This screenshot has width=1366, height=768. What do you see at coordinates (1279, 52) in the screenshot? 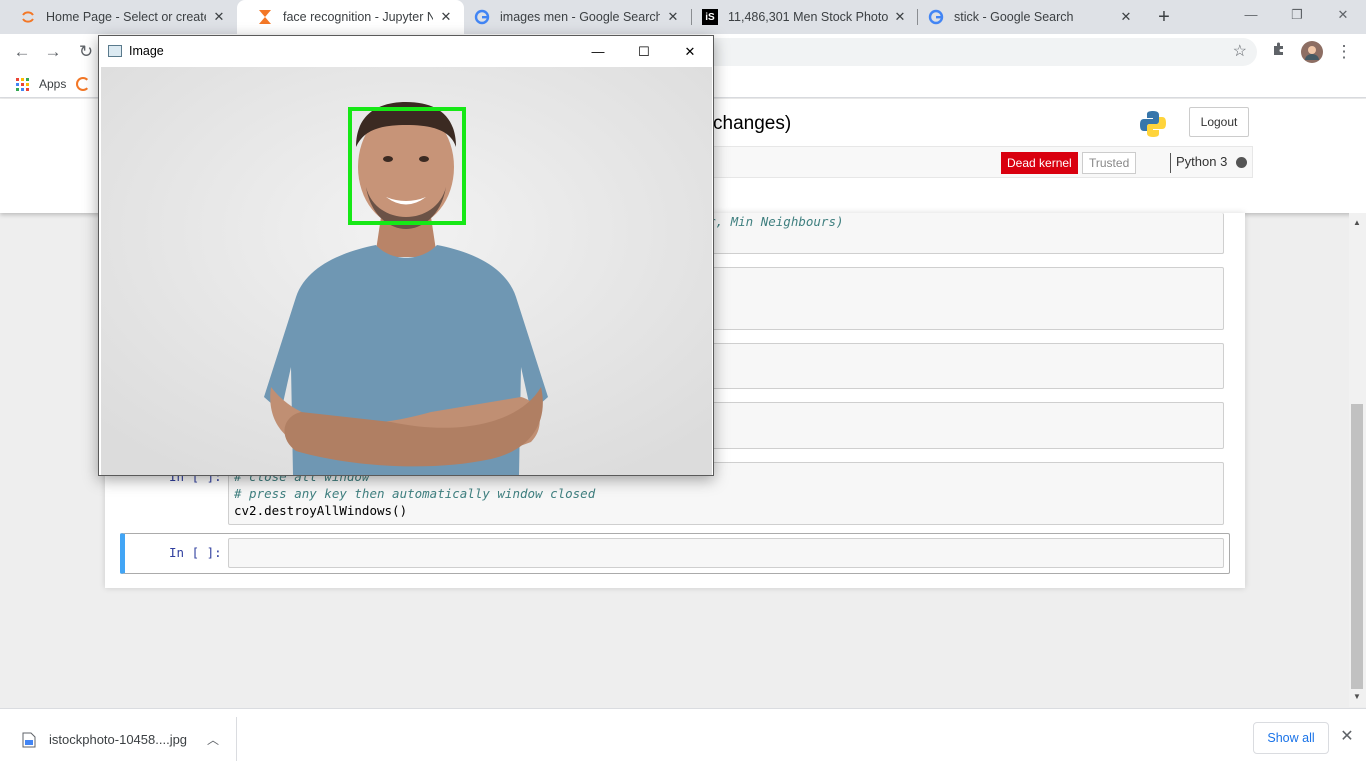
I see `extensions-icon` at bounding box center [1279, 52].